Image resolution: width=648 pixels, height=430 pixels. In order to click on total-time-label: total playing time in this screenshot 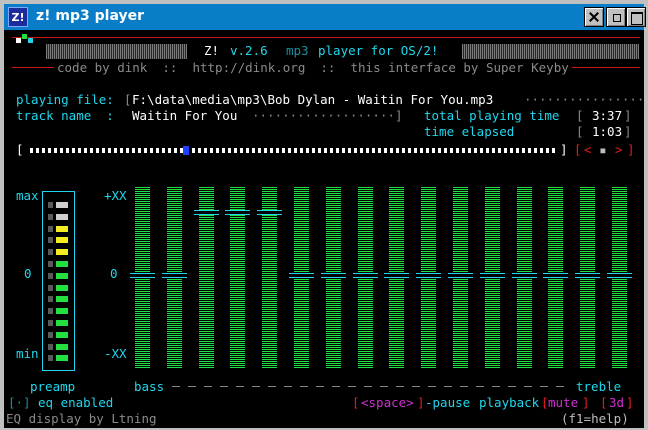, I will do `click(492, 115)`.